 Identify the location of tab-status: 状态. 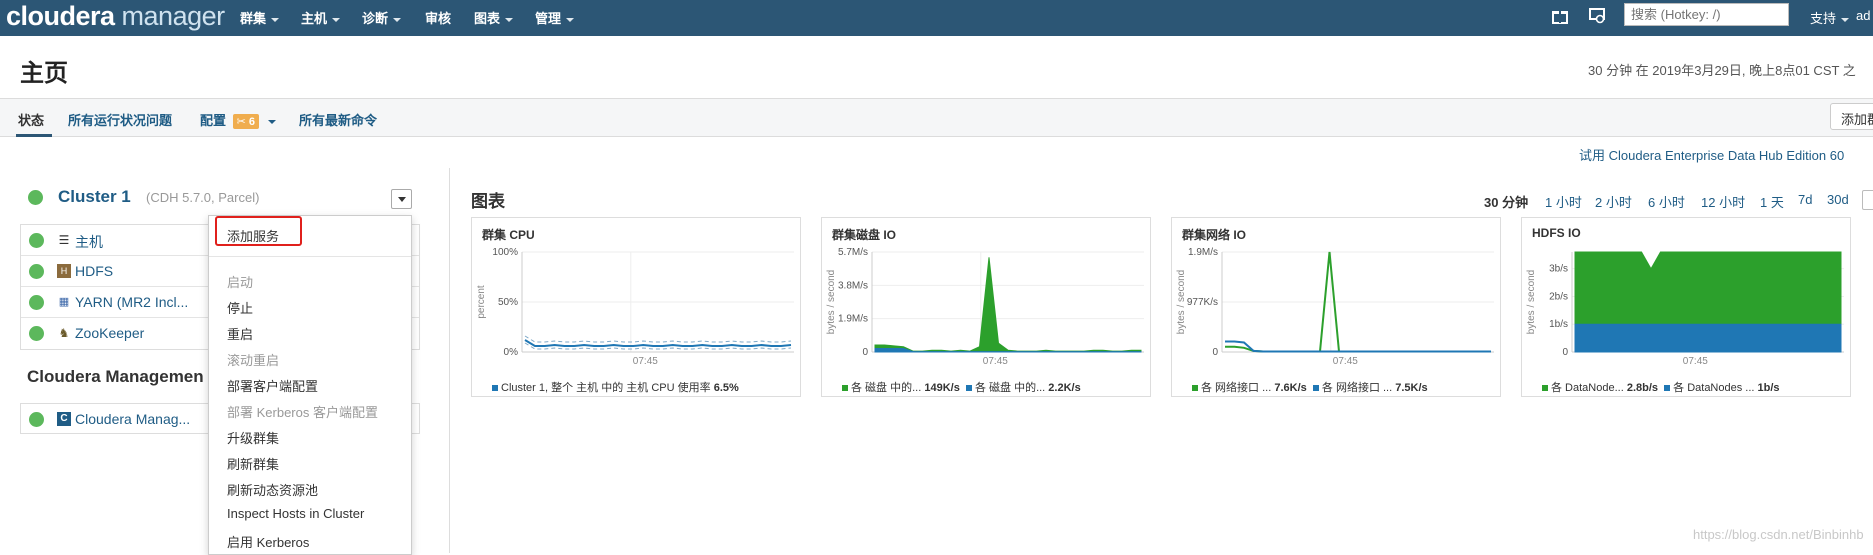
(31, 119).